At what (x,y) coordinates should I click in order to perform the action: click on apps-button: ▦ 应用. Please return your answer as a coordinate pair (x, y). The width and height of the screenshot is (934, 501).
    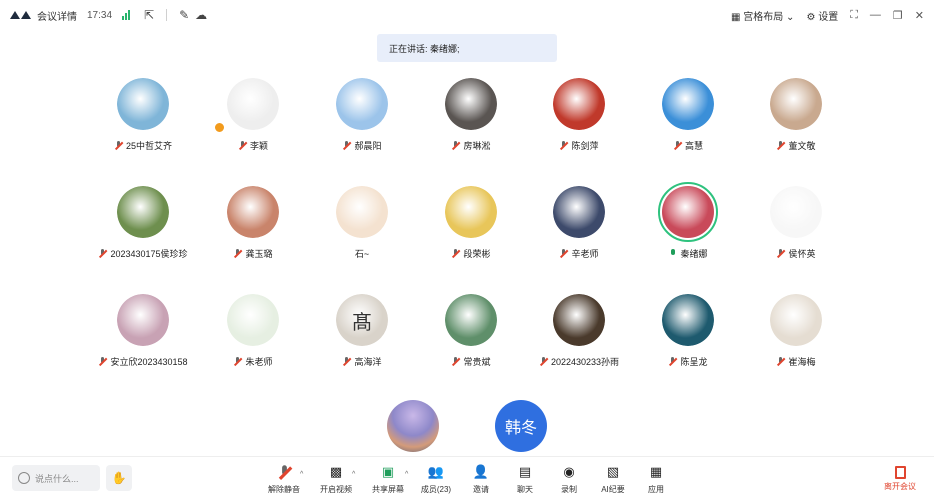
    Looking at the image, I should click on (656, 479).